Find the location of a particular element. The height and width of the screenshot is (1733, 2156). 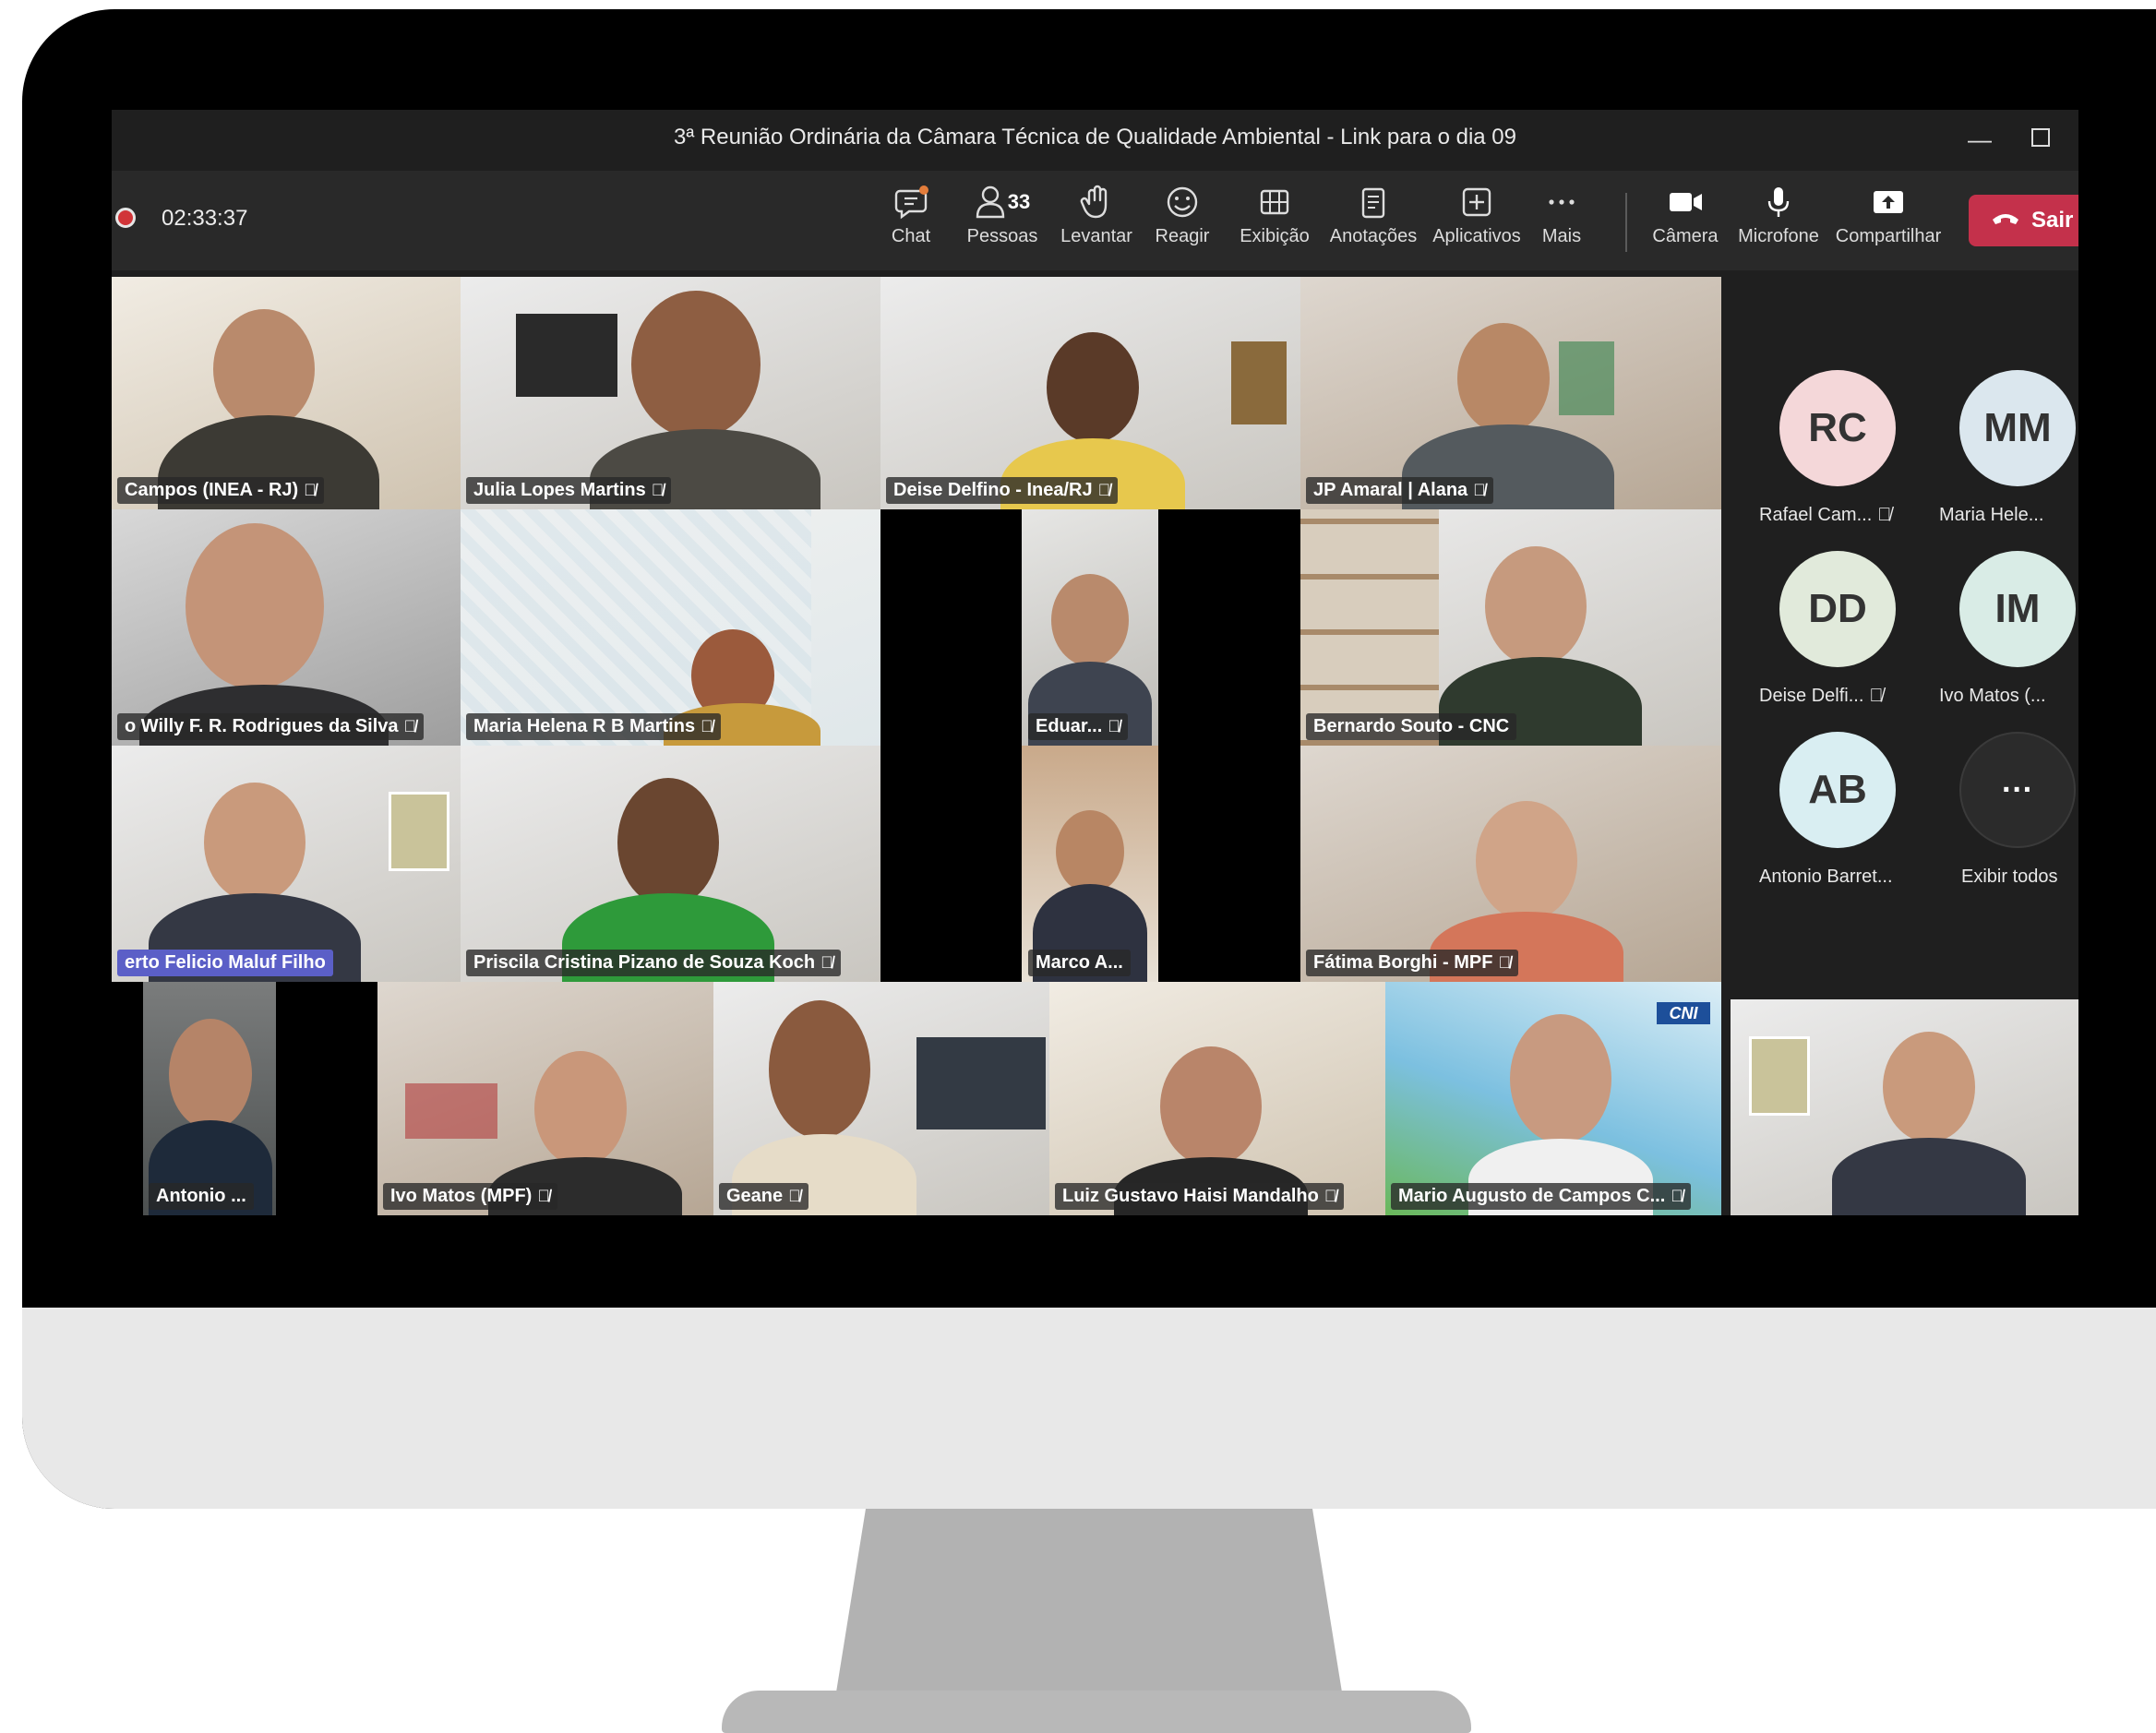

self-video-tile is located at coordinates (1904, 1107).